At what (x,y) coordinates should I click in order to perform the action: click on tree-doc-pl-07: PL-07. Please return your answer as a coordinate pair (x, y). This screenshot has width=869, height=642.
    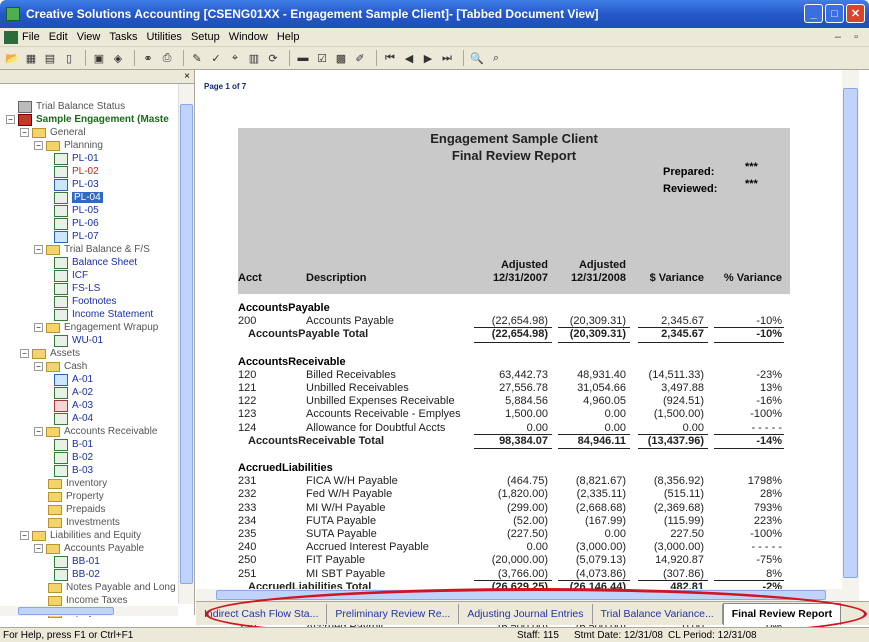
    Looking at the image, I should click on (76, 236).